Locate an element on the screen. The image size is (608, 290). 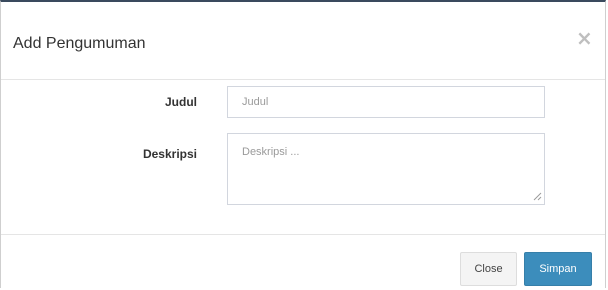
resize-handle-icon is located at coordinates (537, 196).